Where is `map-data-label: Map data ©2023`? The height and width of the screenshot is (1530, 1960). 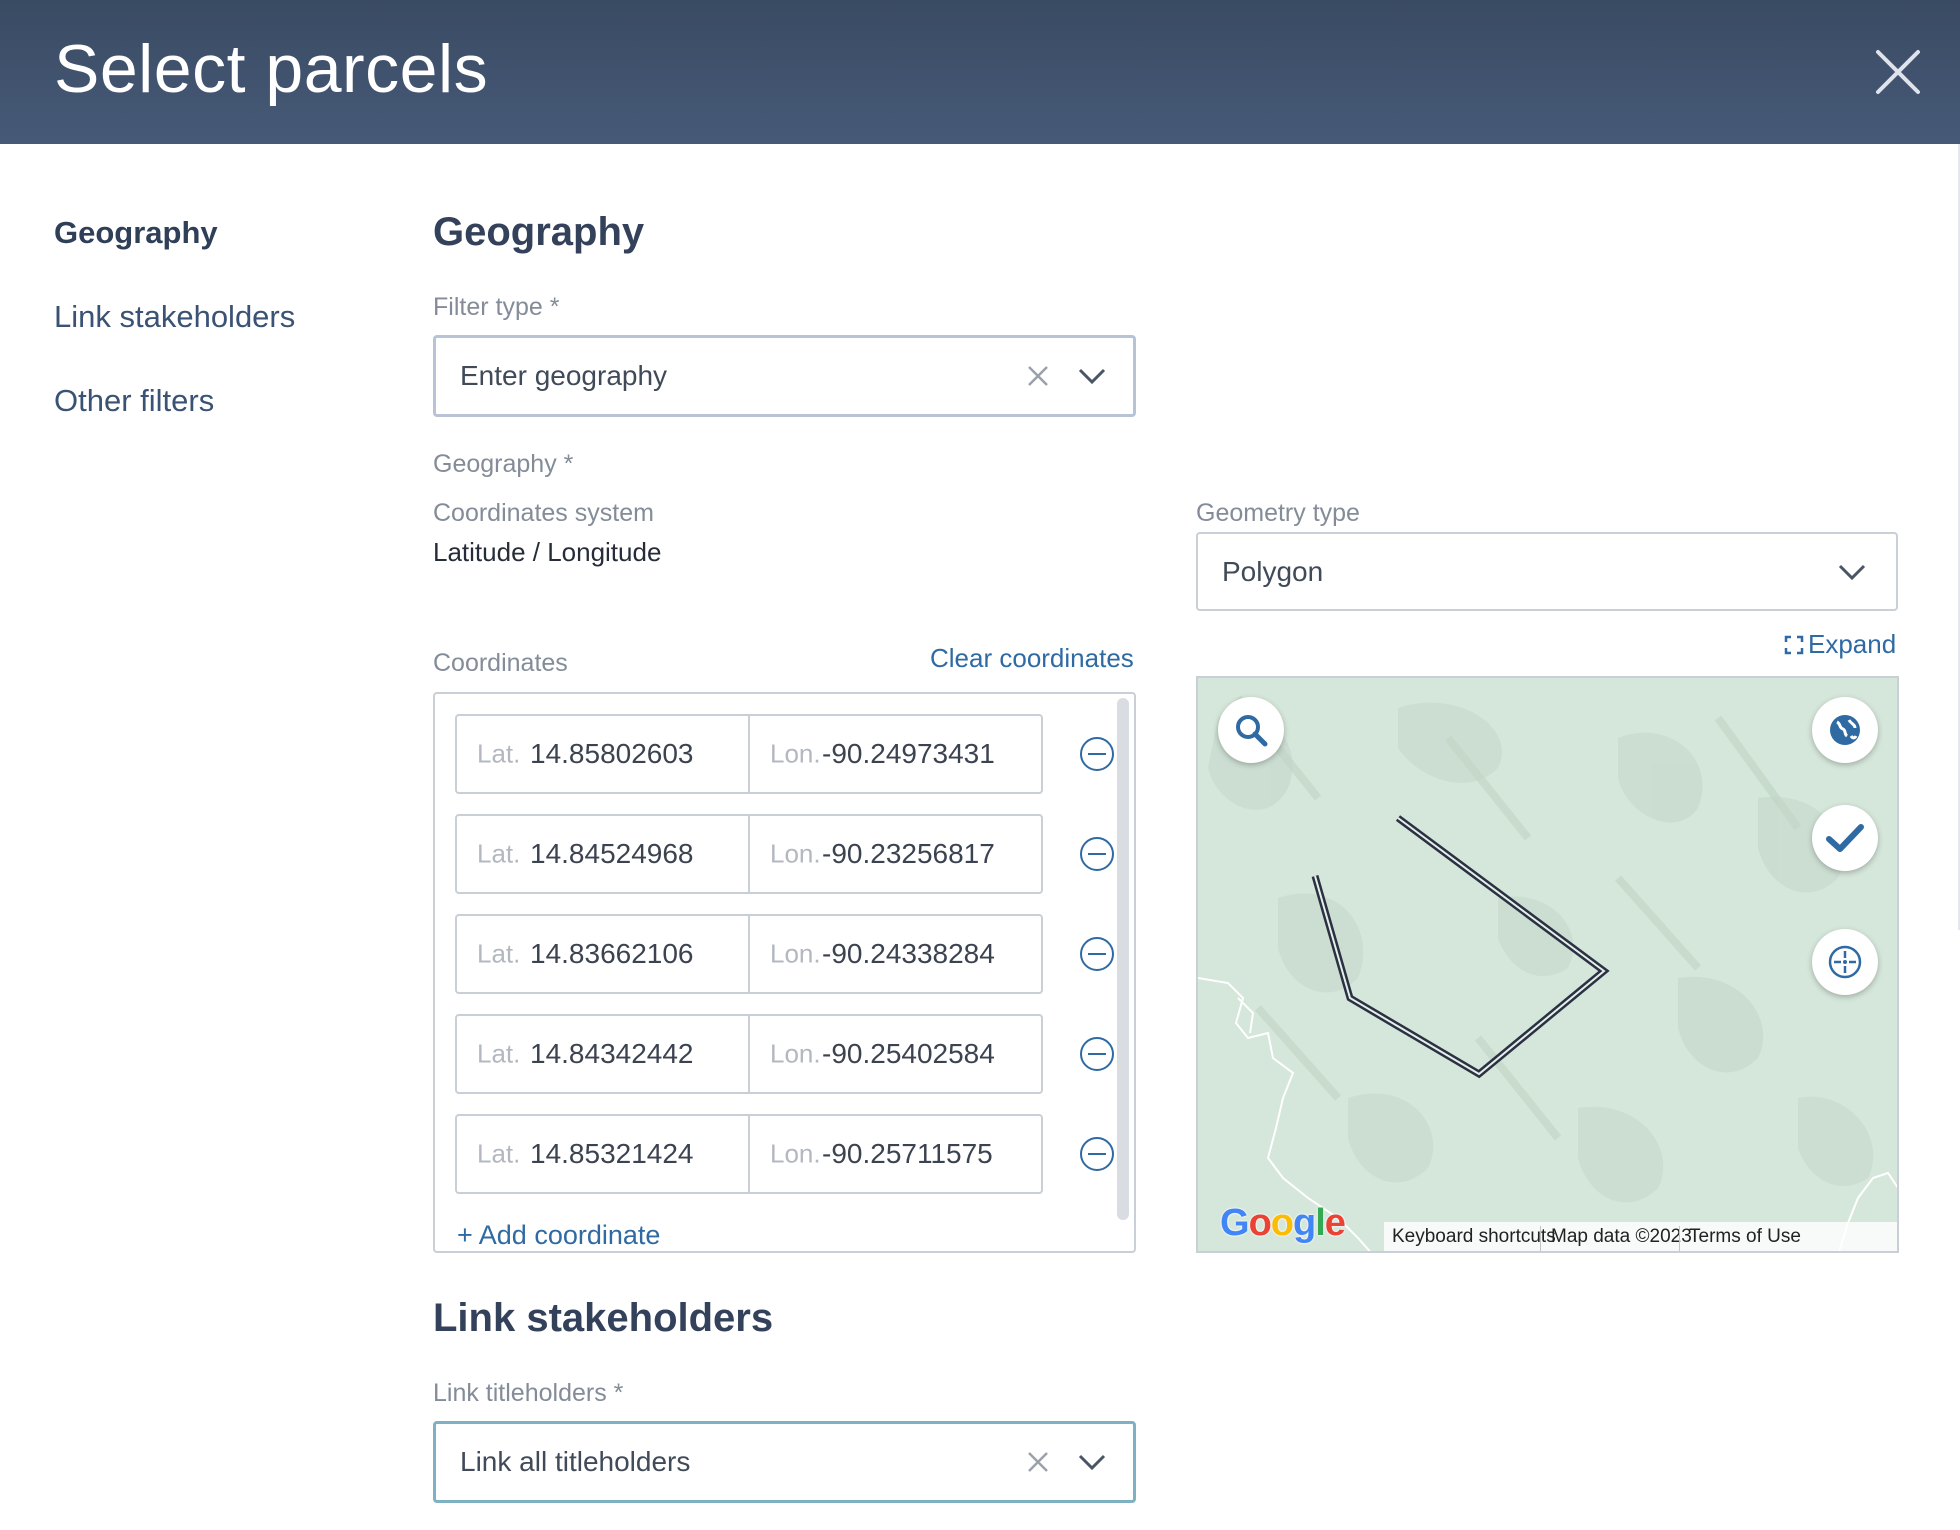 map-data-label: Map data ©2023 is located at coordinates (1621, 1236).